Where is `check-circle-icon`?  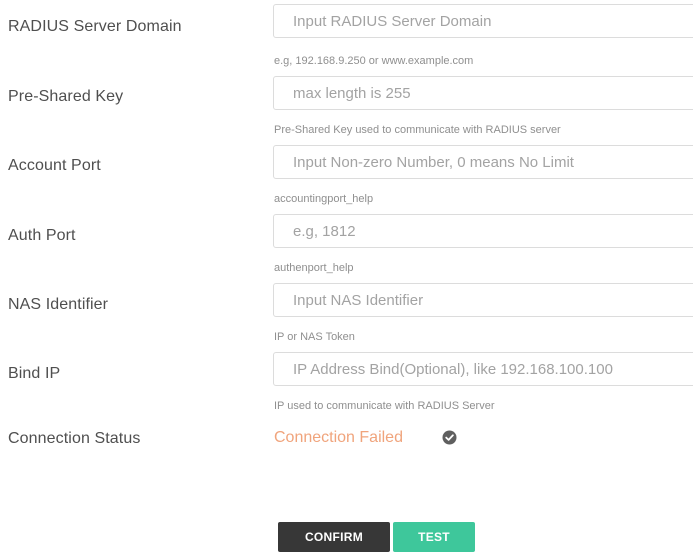 check-circle-icon is located at coordinates (449, 437).